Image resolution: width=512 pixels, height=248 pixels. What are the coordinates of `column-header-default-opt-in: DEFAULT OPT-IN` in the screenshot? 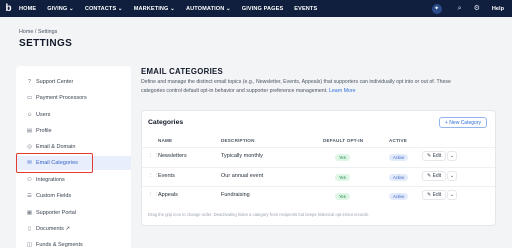 It's located at (343, 140).